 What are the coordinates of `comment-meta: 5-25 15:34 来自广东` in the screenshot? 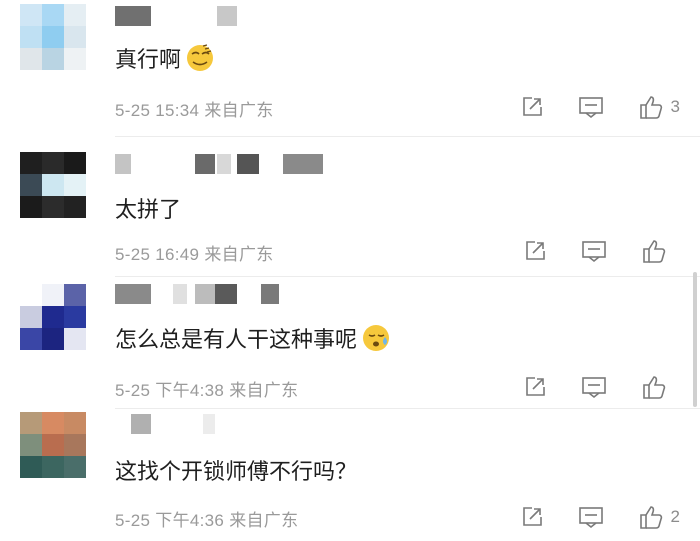 It's located at (194, 108).